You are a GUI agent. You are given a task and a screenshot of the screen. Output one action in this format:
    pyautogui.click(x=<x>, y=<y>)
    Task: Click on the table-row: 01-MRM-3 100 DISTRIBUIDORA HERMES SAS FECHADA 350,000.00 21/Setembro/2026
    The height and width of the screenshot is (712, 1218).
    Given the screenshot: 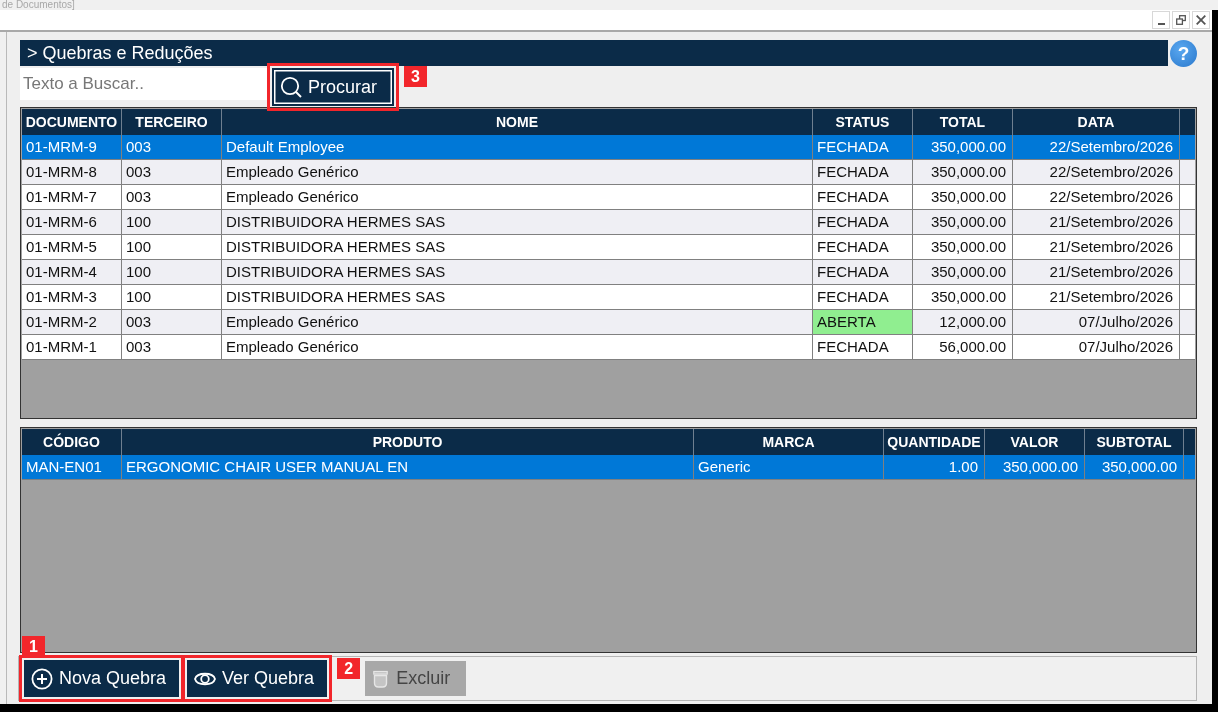 What is the action you would take?
    pyautogui.click(x=608, y=297)
    